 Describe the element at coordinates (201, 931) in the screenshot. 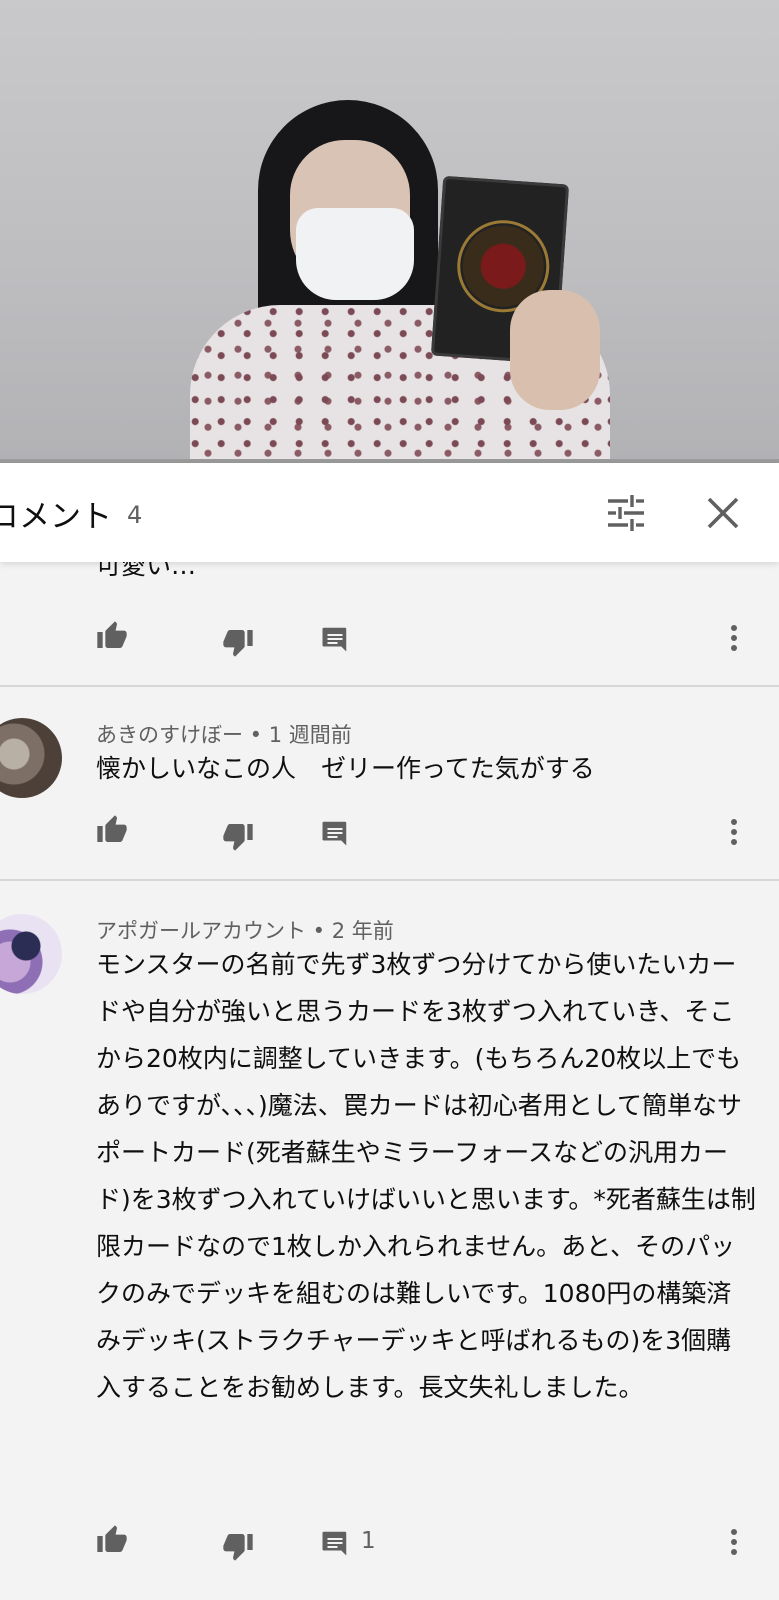

I see `comment-author: アポガールアカウント` at that location.